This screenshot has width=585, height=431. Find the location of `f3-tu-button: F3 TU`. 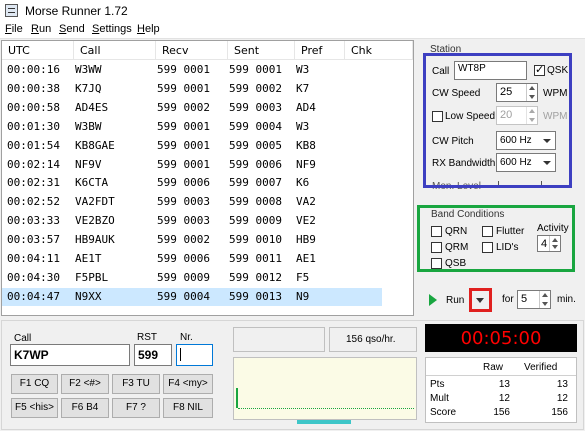

f3-tu-button: F3 TU is located at coordinates (136, 384).